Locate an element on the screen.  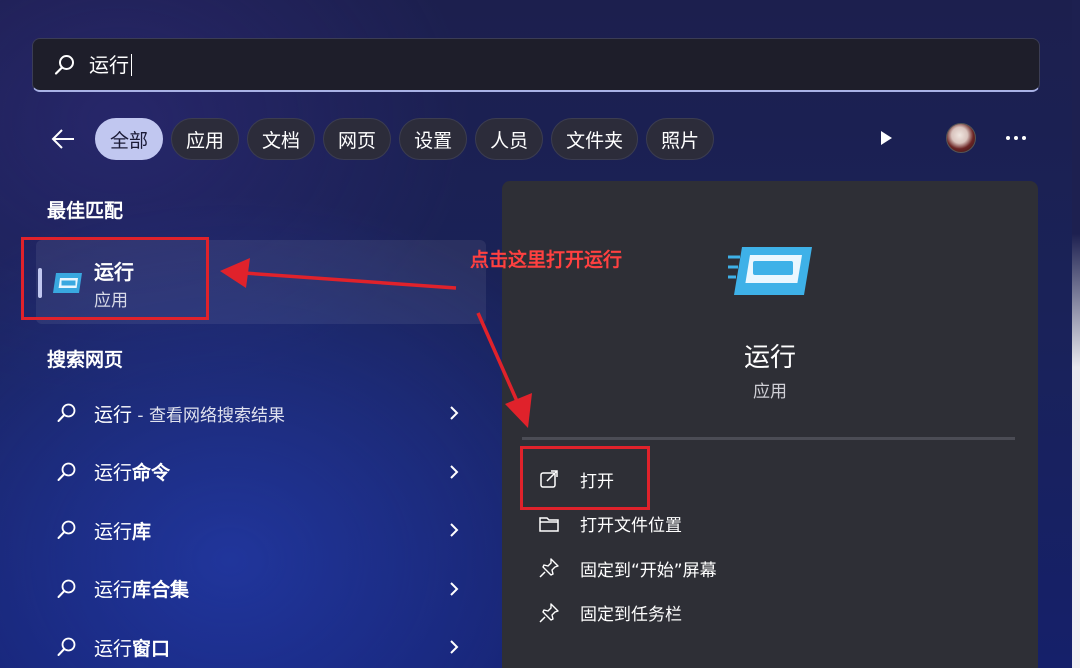
filter-chip-apps: 应用 is located at coordinates (205, 139).